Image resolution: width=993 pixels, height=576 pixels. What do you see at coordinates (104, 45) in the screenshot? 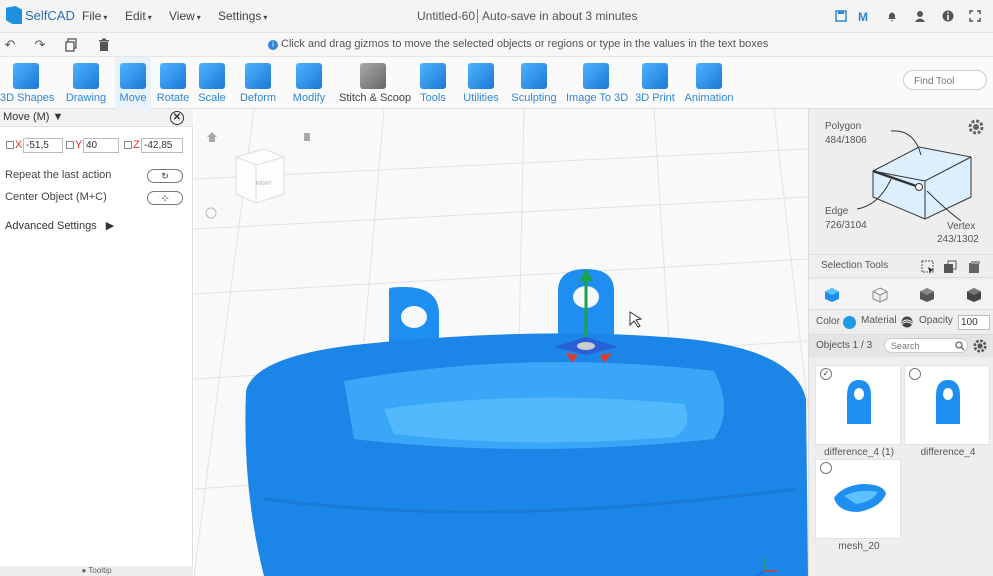
I see `trash-icon` at bounding box center [104, 45].